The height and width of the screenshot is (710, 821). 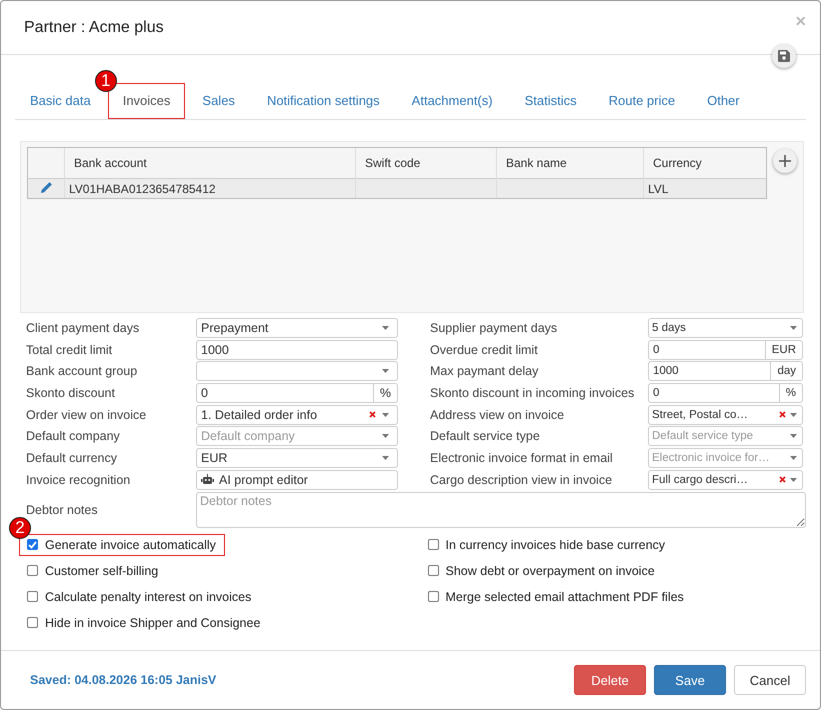 What do you see at coordinates (94, 27) in the screenshot?
I see `window-title: Partner : Acme plus` at bounding box center [94, 27].